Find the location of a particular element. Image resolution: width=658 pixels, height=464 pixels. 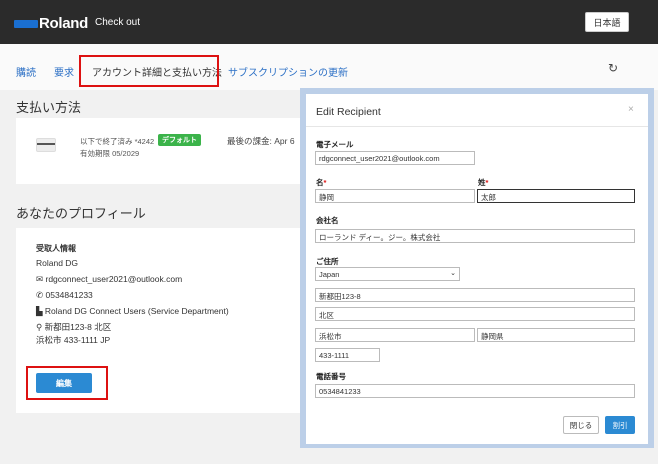

logo-mark-icon is located at coordinates (26, 23).